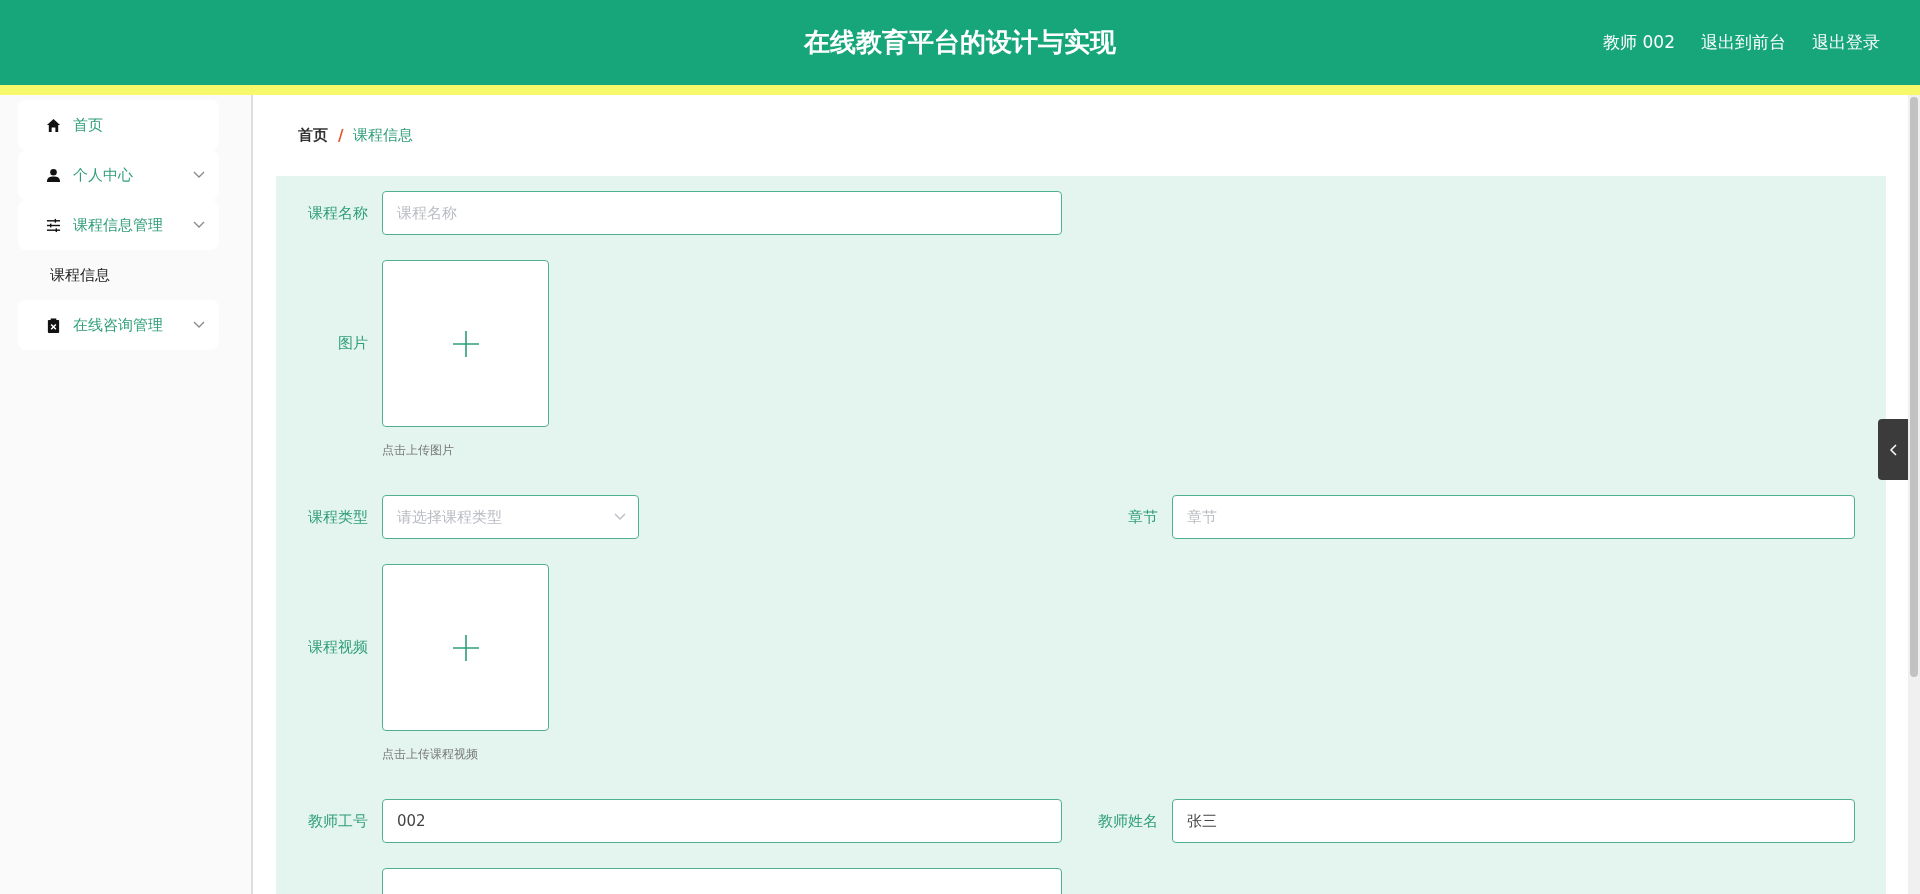  Describe the element at coordinates (1846, 42) in the screenshot. I see `header-link: 退出登录` at that location.